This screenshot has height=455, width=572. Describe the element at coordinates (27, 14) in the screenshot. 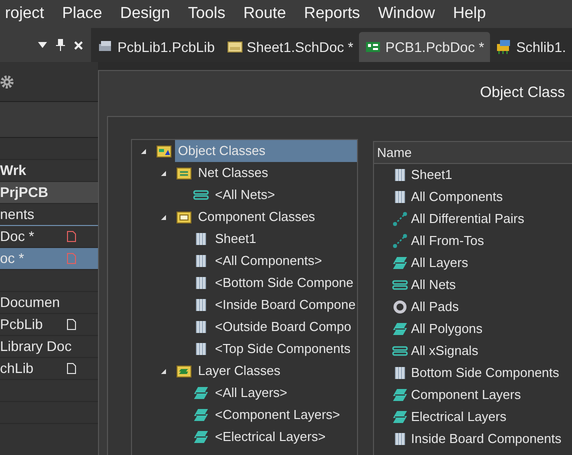

I see `menu-item: roject` at that location.